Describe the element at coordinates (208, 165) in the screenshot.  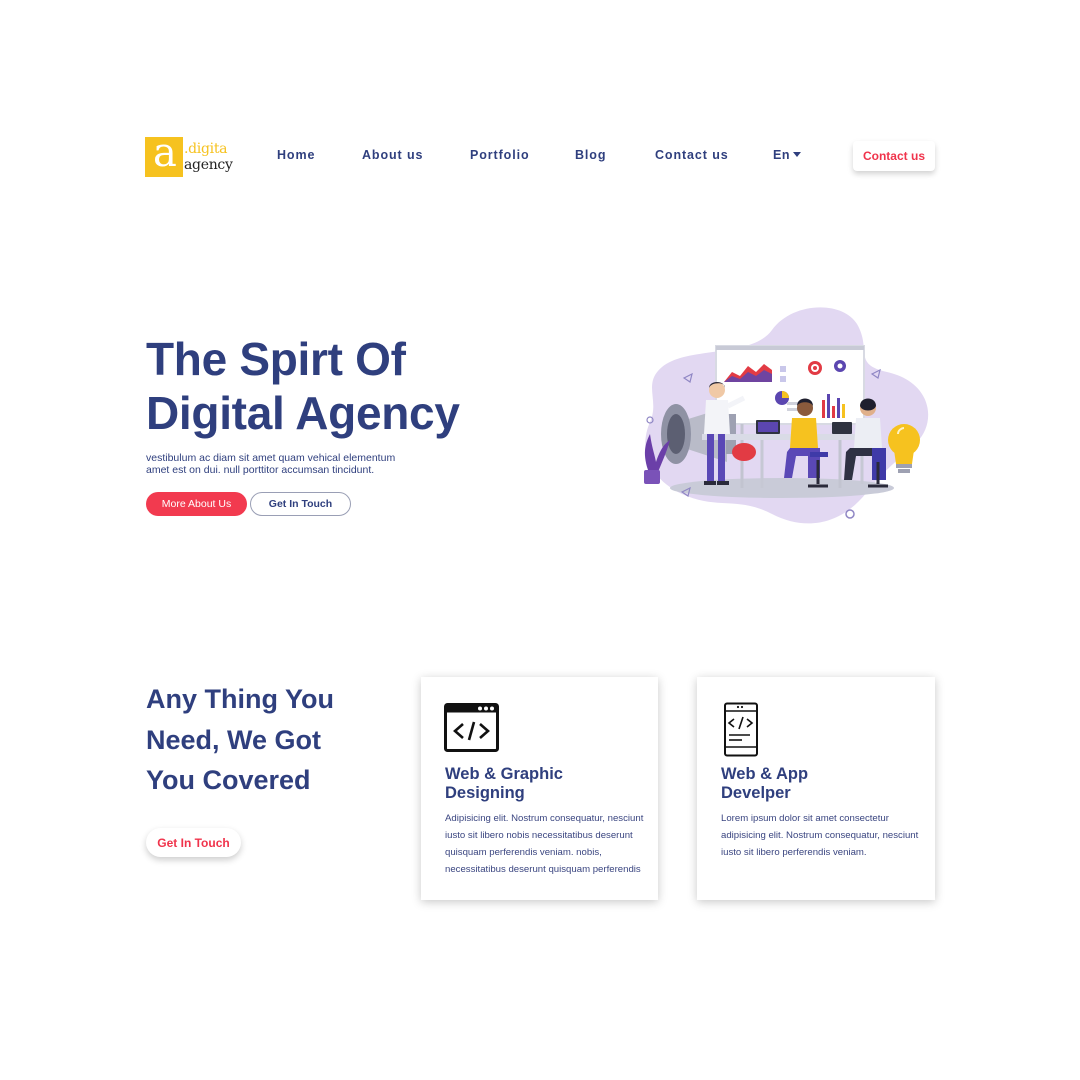
I see `logo-text-line2: agency` at that location.